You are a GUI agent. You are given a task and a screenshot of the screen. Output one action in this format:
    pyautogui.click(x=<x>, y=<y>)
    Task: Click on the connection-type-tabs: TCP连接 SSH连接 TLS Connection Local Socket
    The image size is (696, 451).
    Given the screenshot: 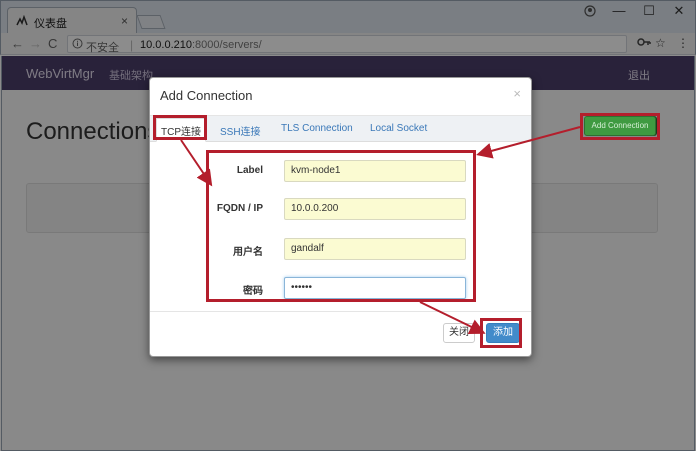 What is the action you would take?
    pyautogui.click(x=340, y=129)
    